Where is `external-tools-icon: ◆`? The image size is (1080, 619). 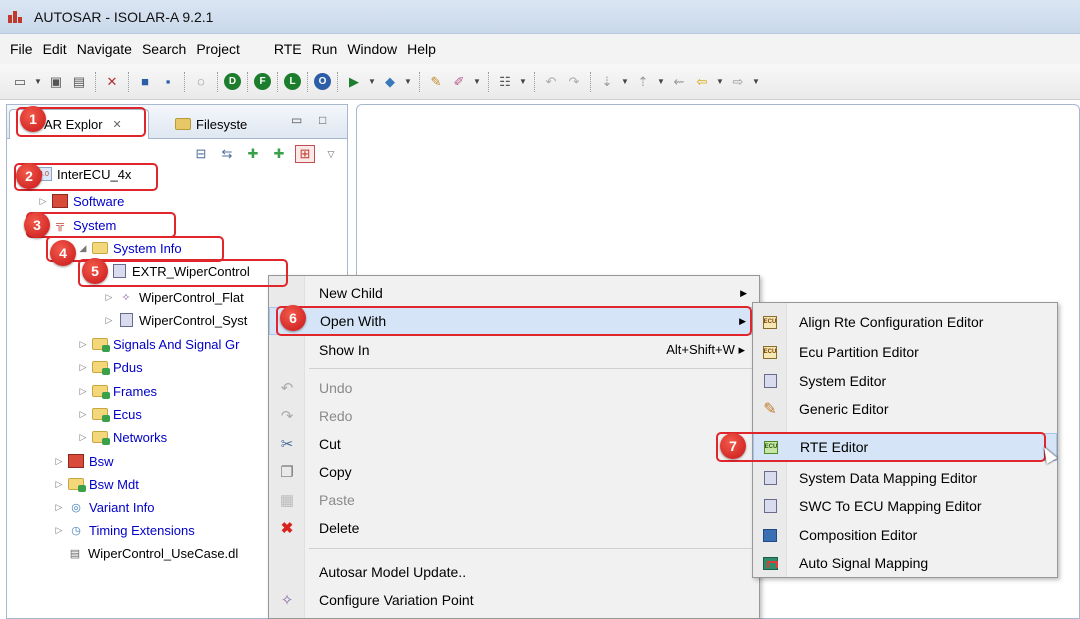 external-tools-icon: ◆ is located at coordinates (390, 82).